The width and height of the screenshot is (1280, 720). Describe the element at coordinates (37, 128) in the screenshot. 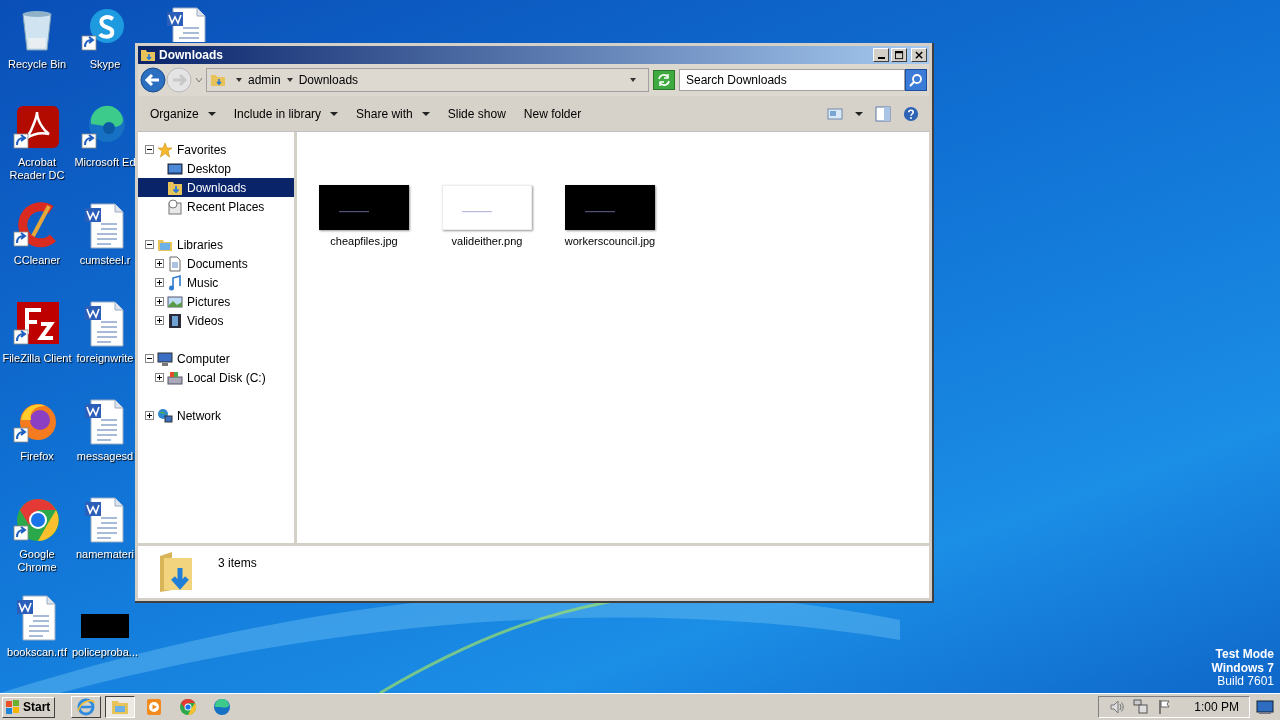

I see `pdf-app-icon` at that location.